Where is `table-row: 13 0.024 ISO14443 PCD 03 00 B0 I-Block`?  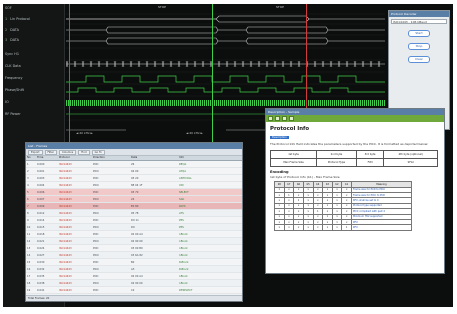 table-row: 13 0.024 ISO14443 PCD 03 00 B0 I-Block is located at coordinates (134, 248).